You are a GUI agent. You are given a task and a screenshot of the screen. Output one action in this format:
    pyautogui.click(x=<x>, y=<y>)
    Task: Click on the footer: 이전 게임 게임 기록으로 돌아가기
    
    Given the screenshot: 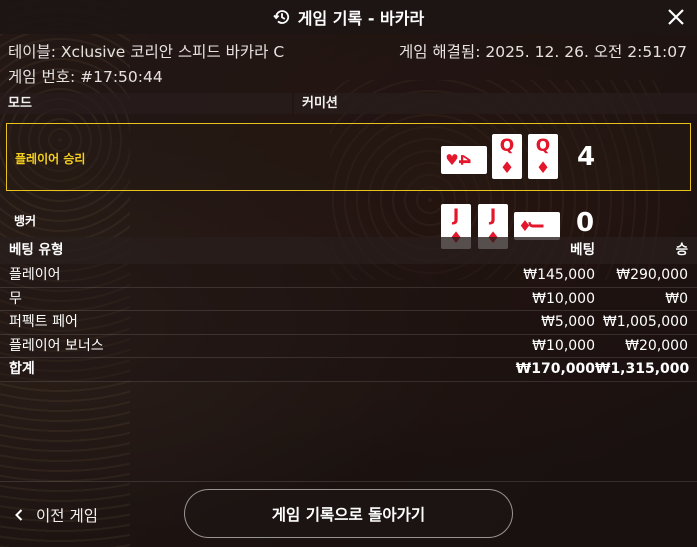 What is the action you would take?
    pyautogui.click(x=348, y=514)
    